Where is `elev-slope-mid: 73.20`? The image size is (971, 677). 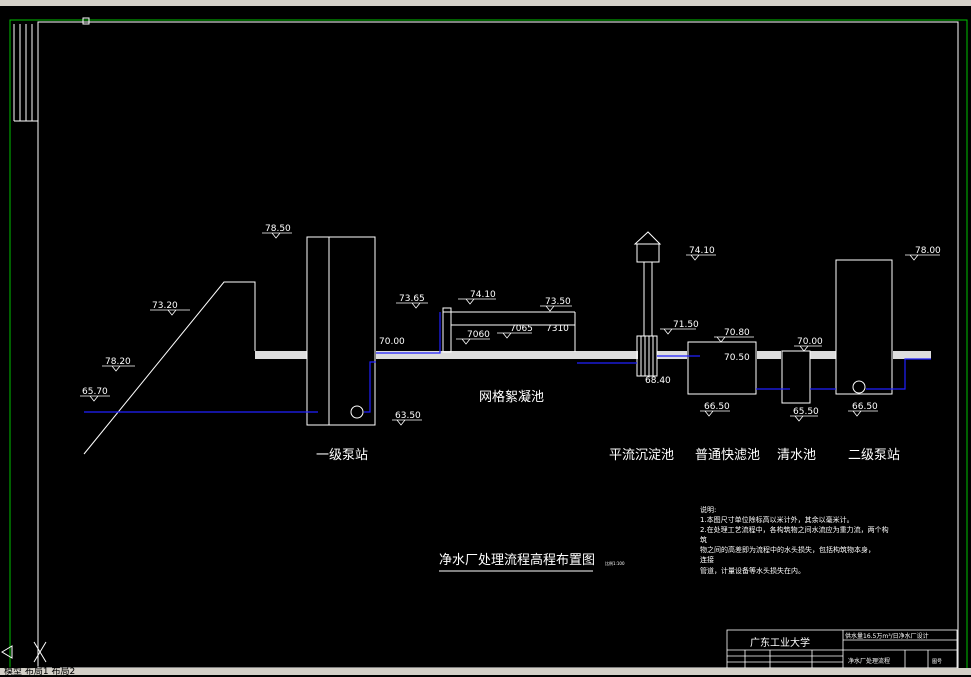 elev-slope-mid: 73.20 is located at coordinates (165, 306).